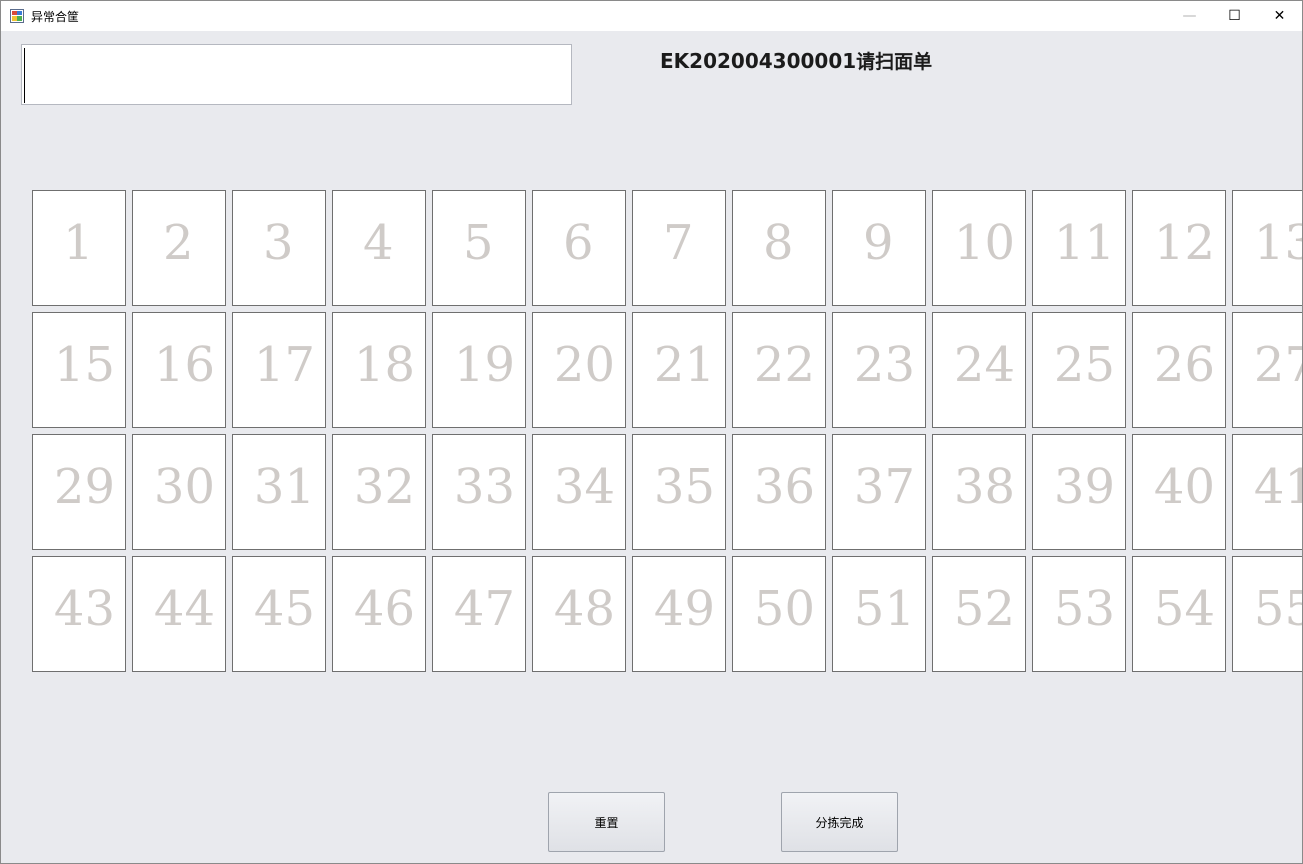  What do you see at coordinates (784, 365) in the screenshot?
I see `slot-number: 22` at bounding box center [784, 365].